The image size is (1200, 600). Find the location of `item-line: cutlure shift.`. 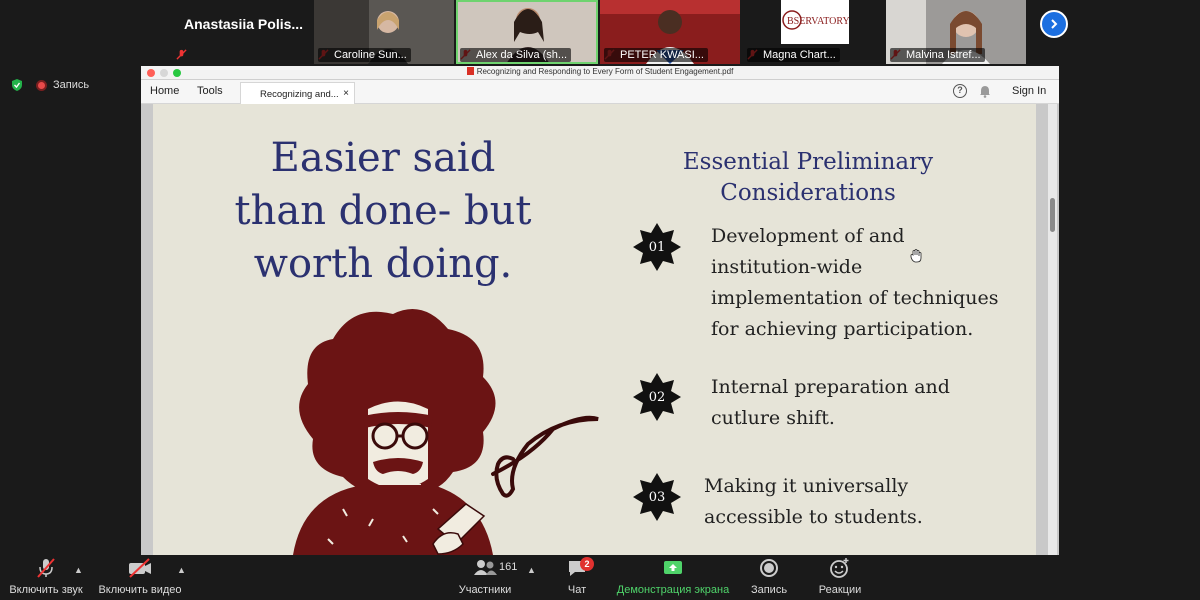

item-line: cutlure shift. is located at coordinates (773, 418).